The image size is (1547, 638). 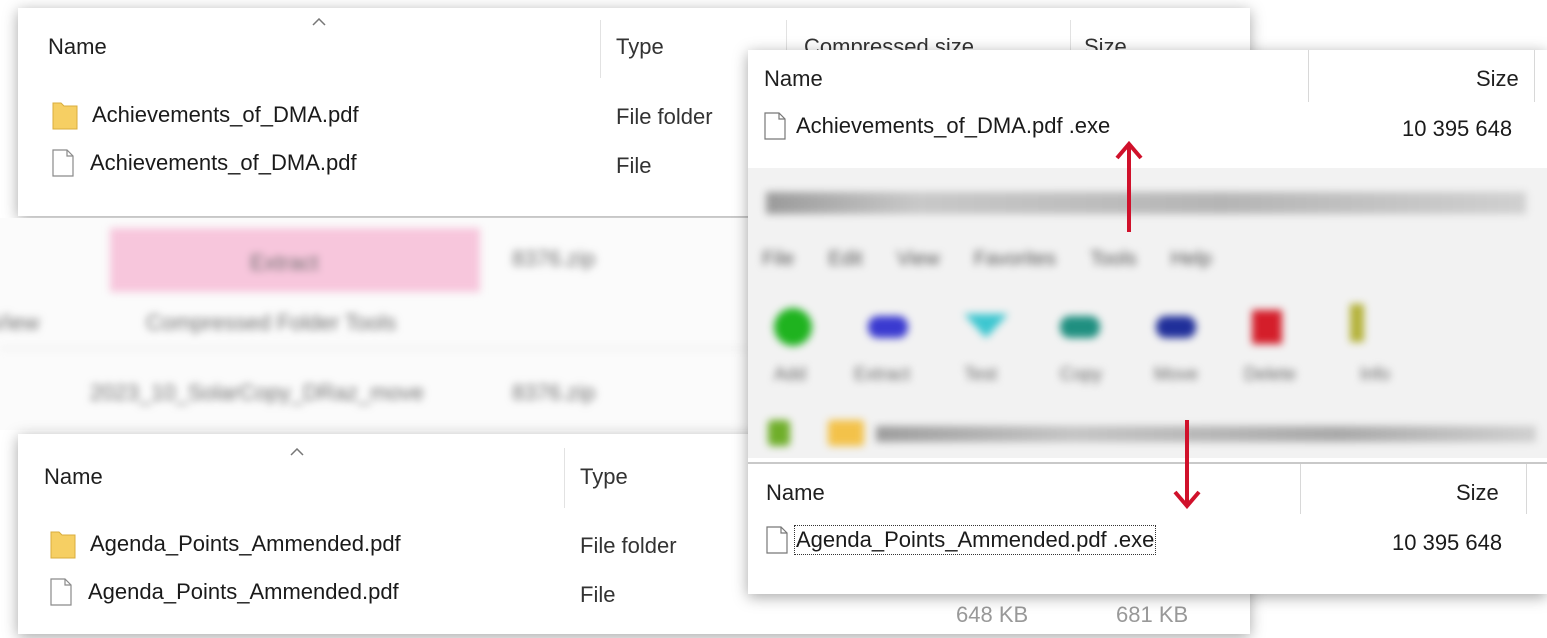 What do you see at coordinates (779, 433) in the screenshot?
I see `up-folder-icon` at bounding box center [779, 433].